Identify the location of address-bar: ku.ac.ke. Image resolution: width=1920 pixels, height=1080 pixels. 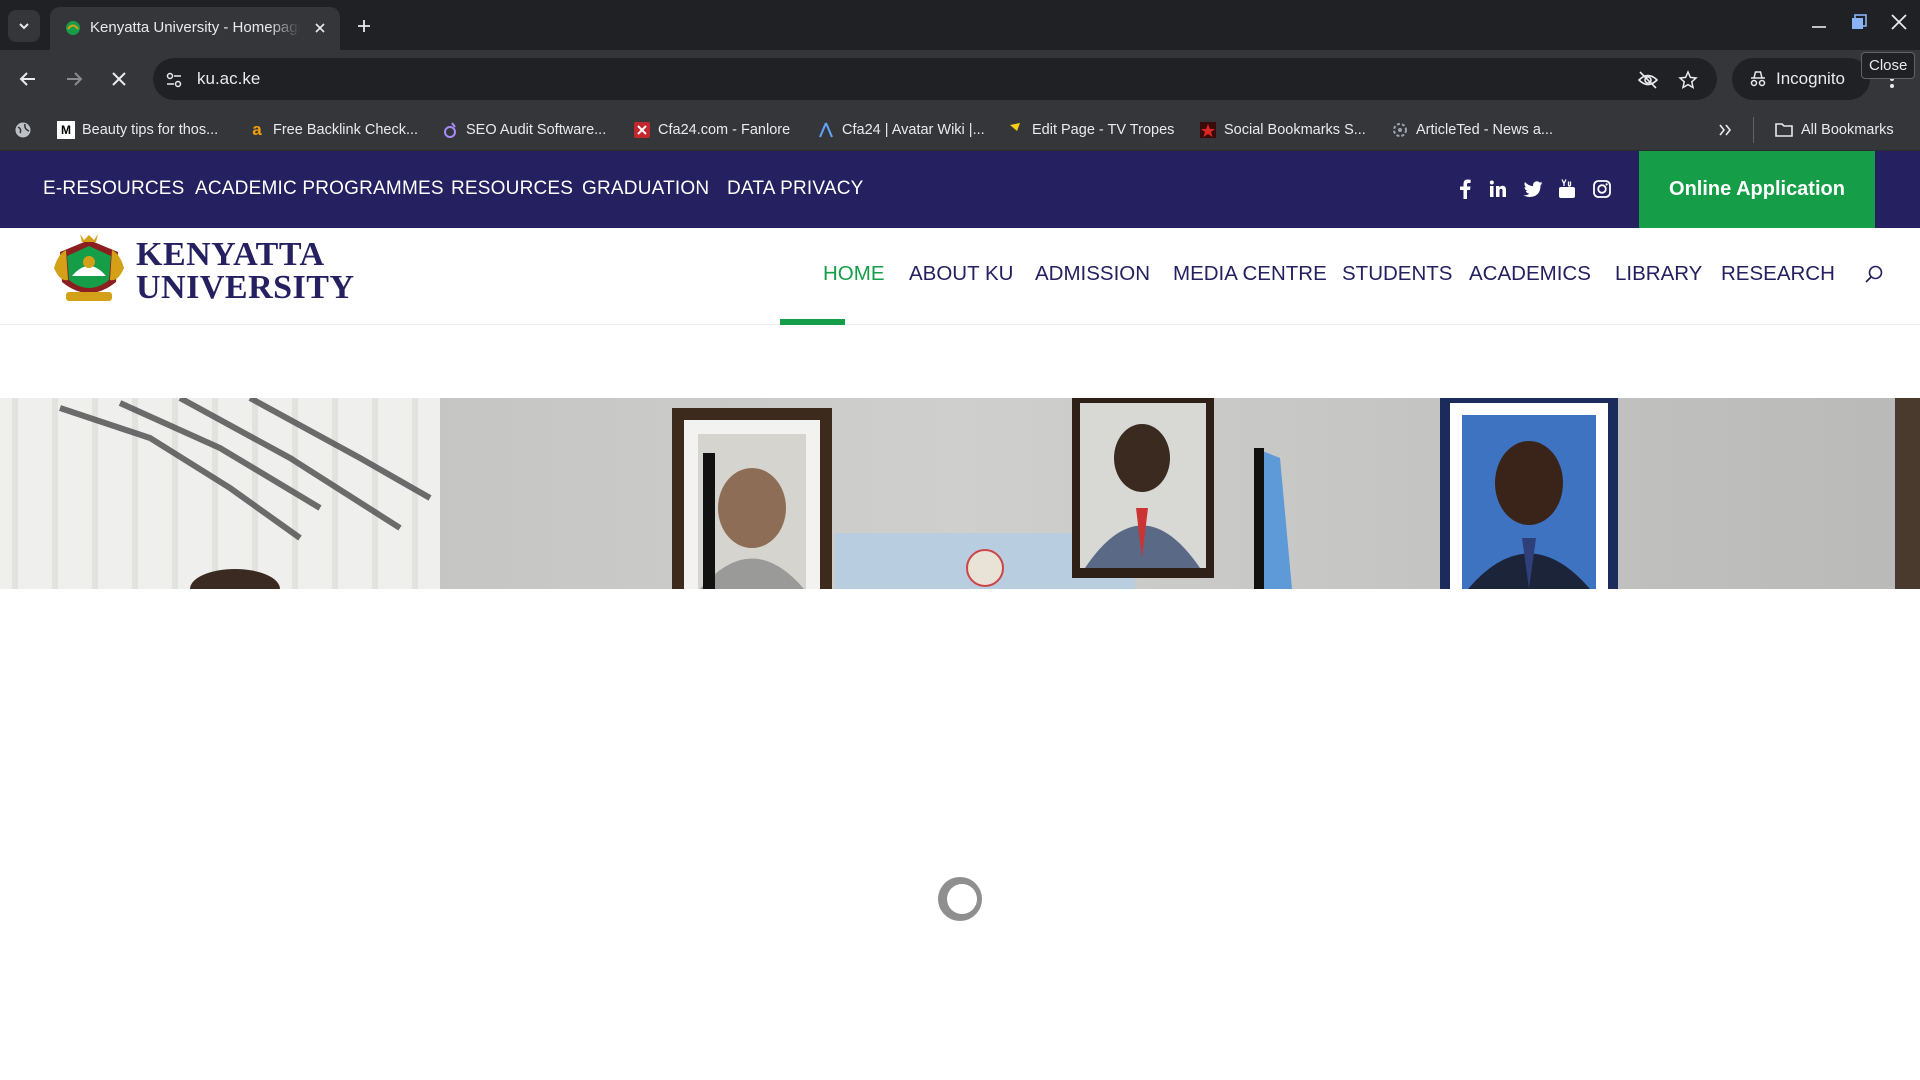
(935, 79).